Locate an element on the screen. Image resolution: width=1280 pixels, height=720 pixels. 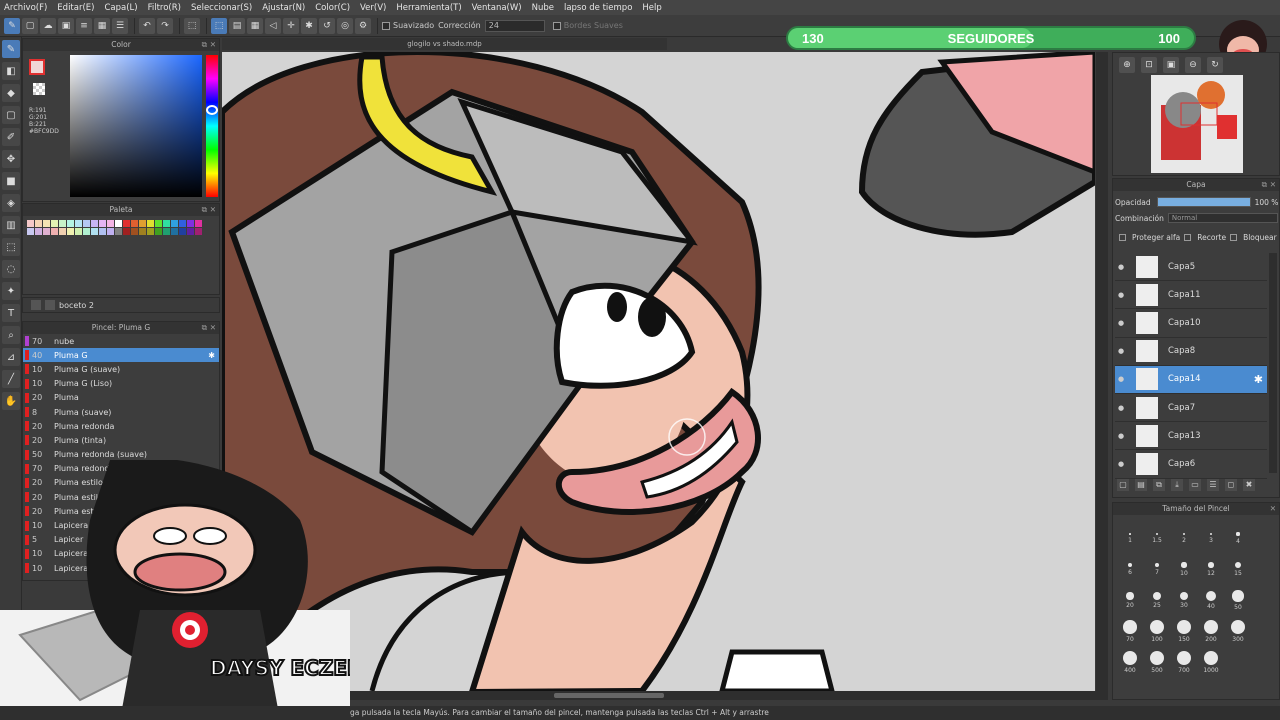
hue-slider is located at coordinates (212, 126).